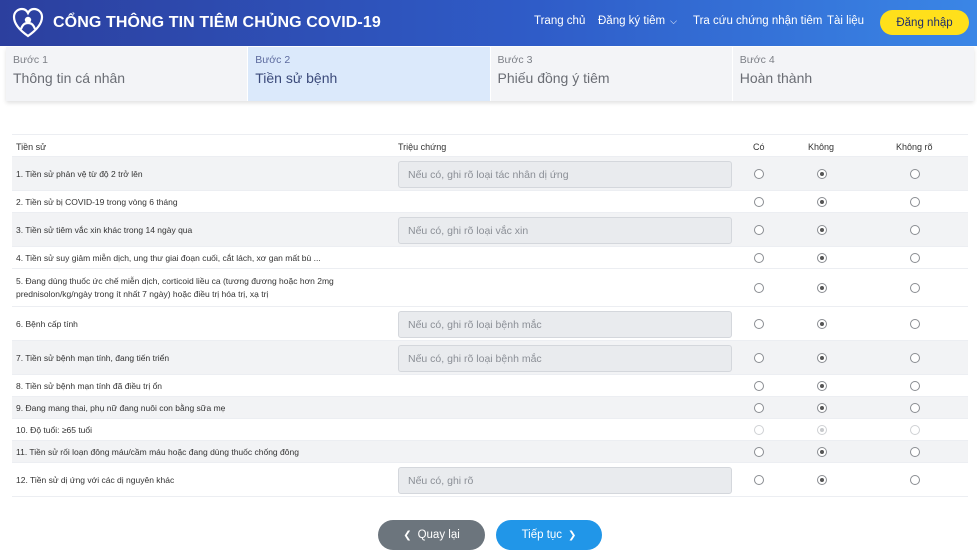 This screenshot has height=552, width=977. What do you see at coordinates (30, 60) in the screenshot?
I see `step-number: Bước 1` at bounding box center [30, 60].